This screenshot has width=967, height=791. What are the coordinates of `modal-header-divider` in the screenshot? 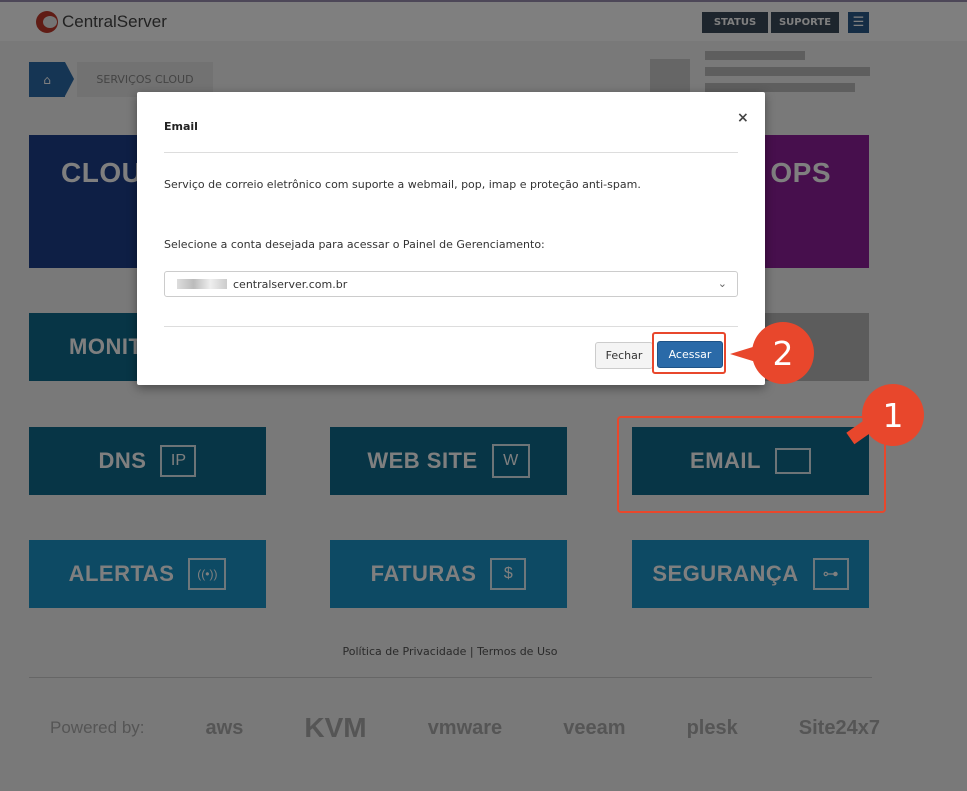 It's located at (451, 152).